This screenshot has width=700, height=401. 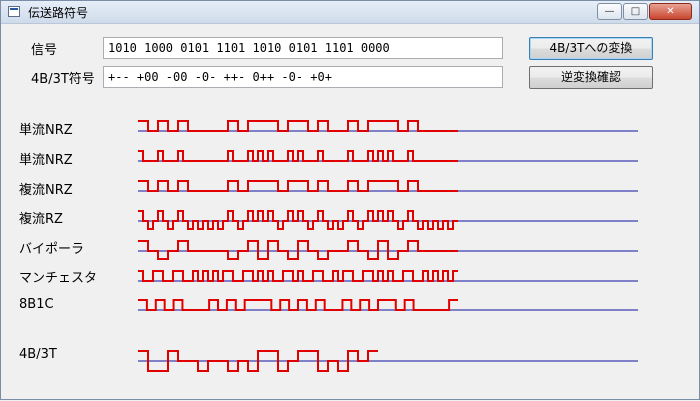 What do you see at coordinates (298, 305) in the screenshot?
I see `waveform-8b1c` at bounding box center [298, 305].